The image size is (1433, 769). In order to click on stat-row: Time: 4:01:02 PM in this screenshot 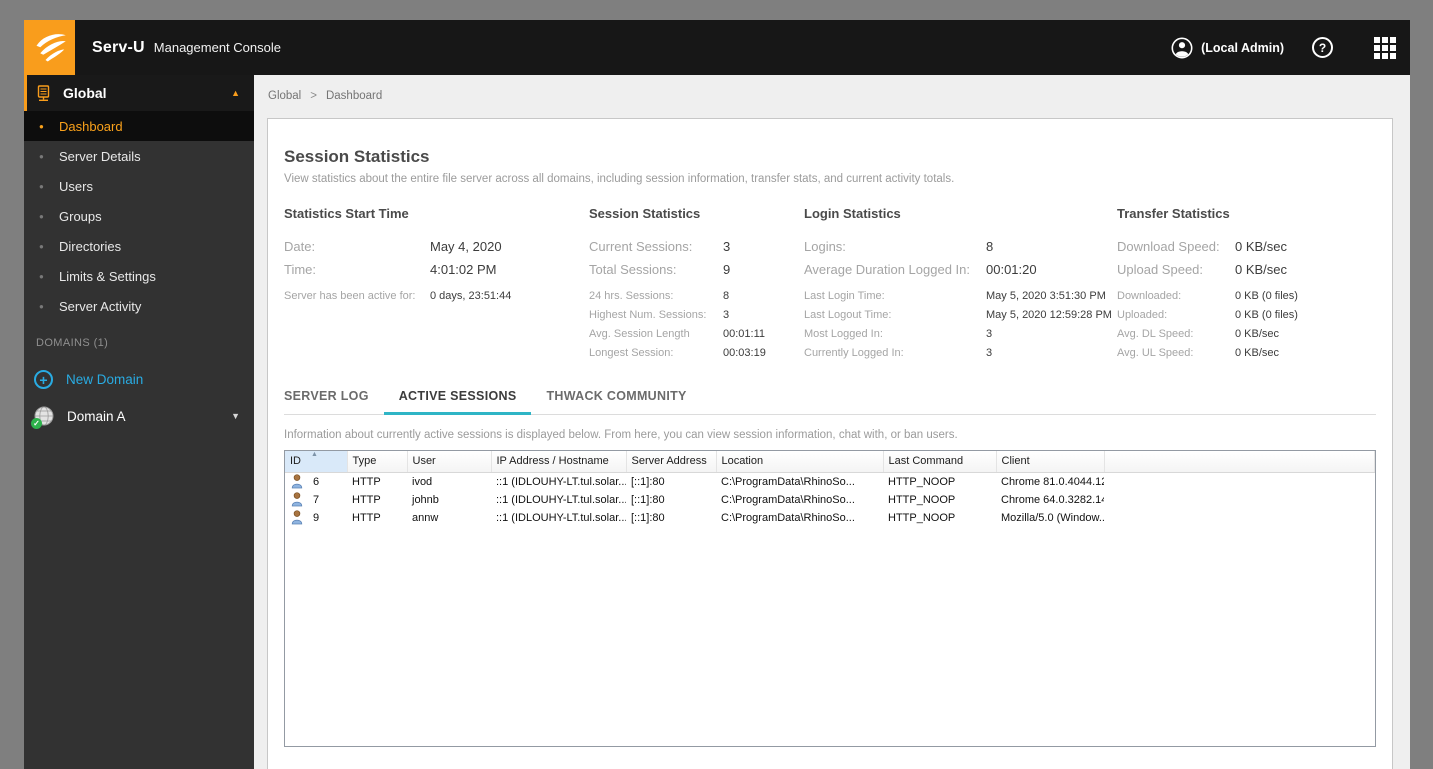, I will do `click(390, 269)`.